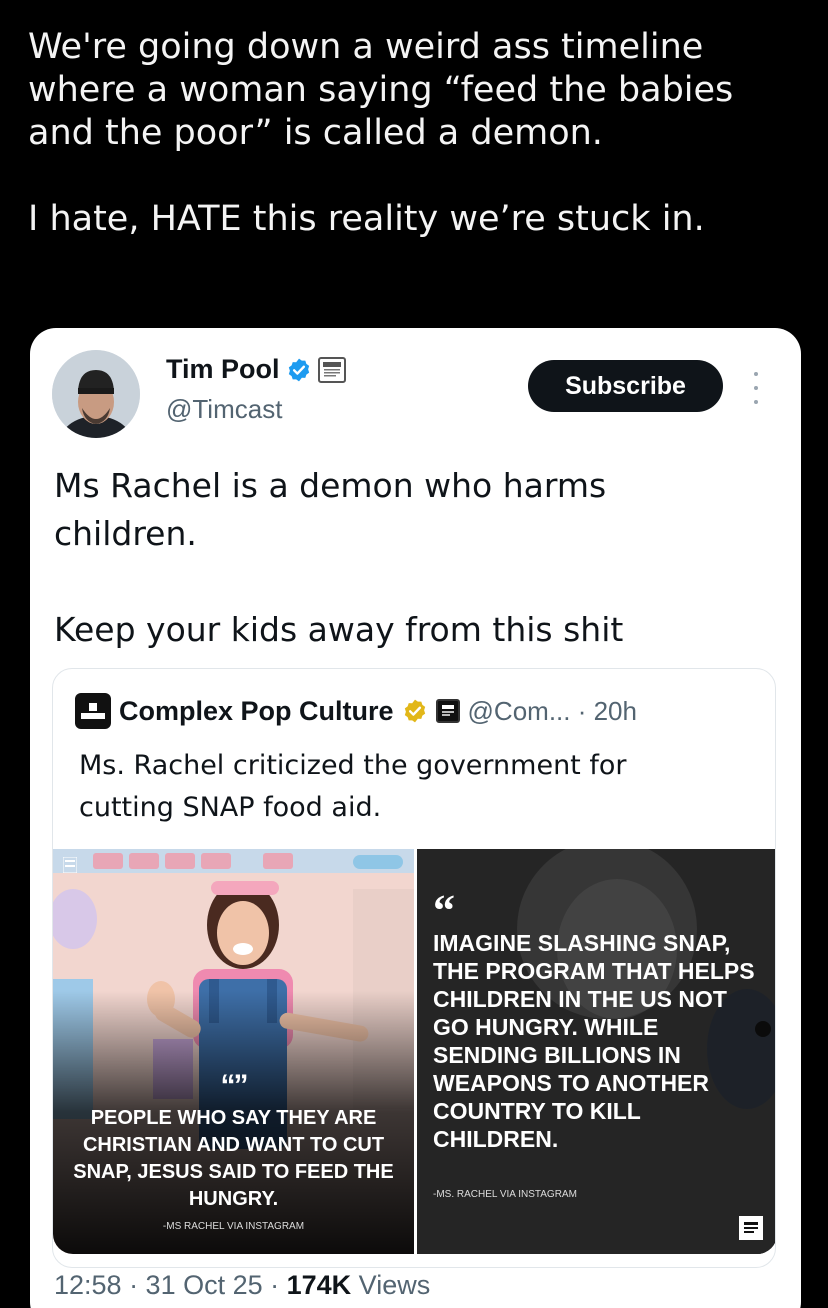  Describe the element at coordinates (391, 1285) in the screenshot. I see `views-label: Views` at that location.